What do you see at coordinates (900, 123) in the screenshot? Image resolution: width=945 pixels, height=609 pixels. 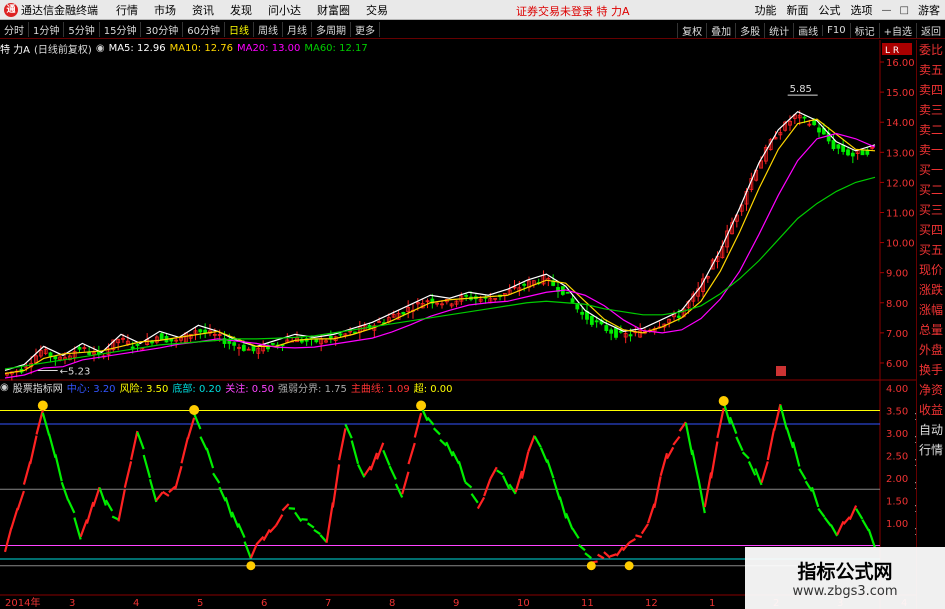 I see `price-axis-label: 14.00` at bounding box center [900, 123].